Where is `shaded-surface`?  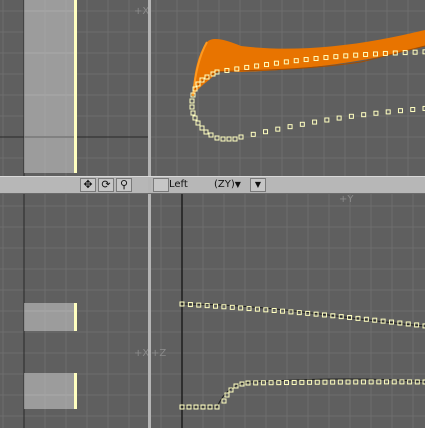
shaded-surface is located at coordinates (309, 63).